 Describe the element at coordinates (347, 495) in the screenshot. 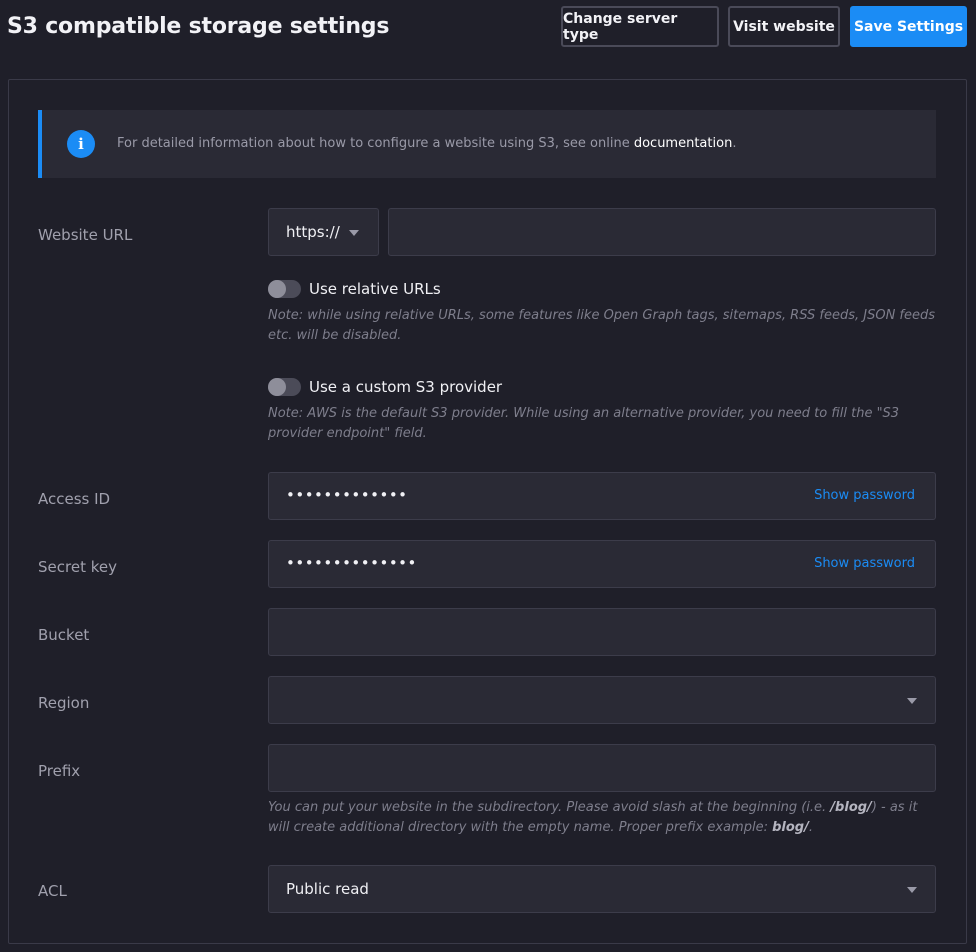

I see `access-id-value: •••••••••••••` at that location.